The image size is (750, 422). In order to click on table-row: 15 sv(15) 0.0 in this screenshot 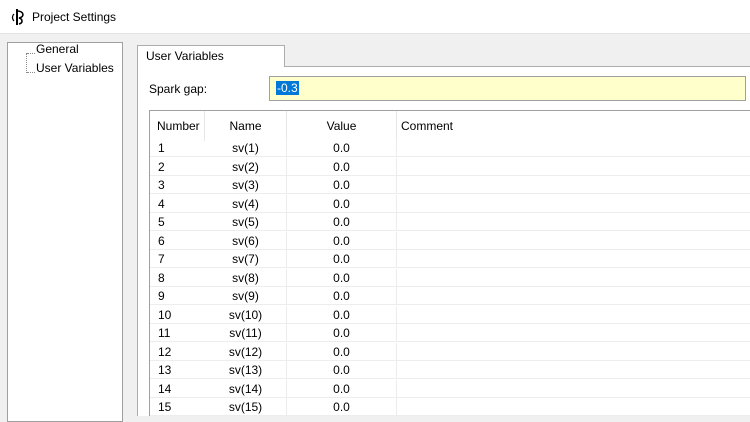, I will do `click(450, 407)`.